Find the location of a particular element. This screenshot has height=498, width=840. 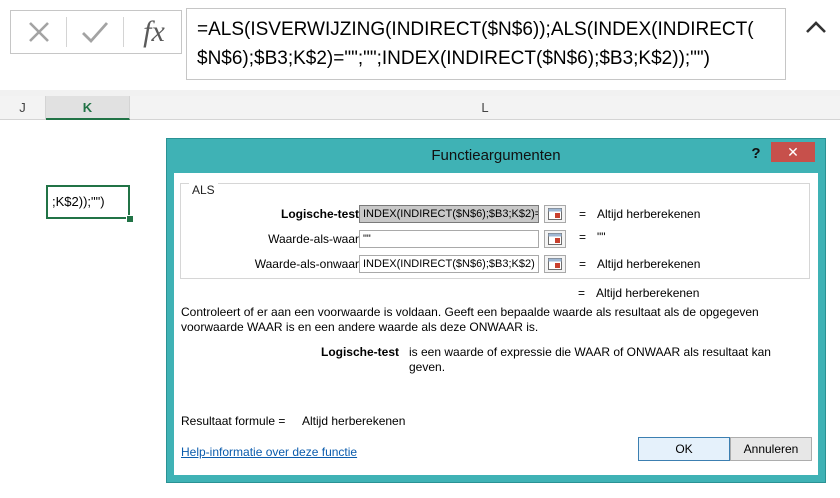

help-icon: ? is located at coordinates (756, 154).